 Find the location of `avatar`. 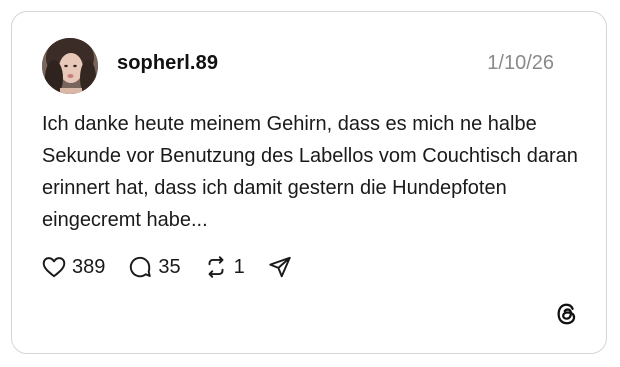

avatar is located at coordinates (70, 66).